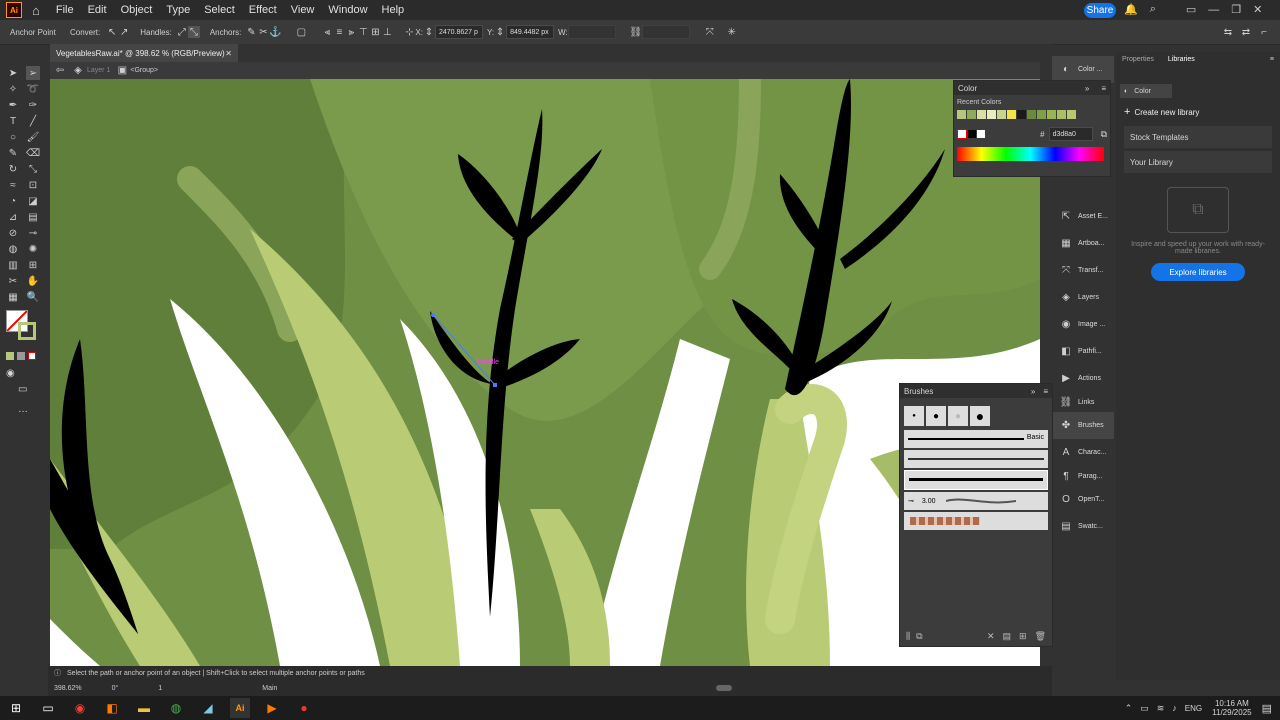 The height and width of the screenshot is (720, 1280). What do you see at coordinates (1202, 112) in the screenshot?
I see `create-new-library: + Create new library` at bounding box center [1202, 112].